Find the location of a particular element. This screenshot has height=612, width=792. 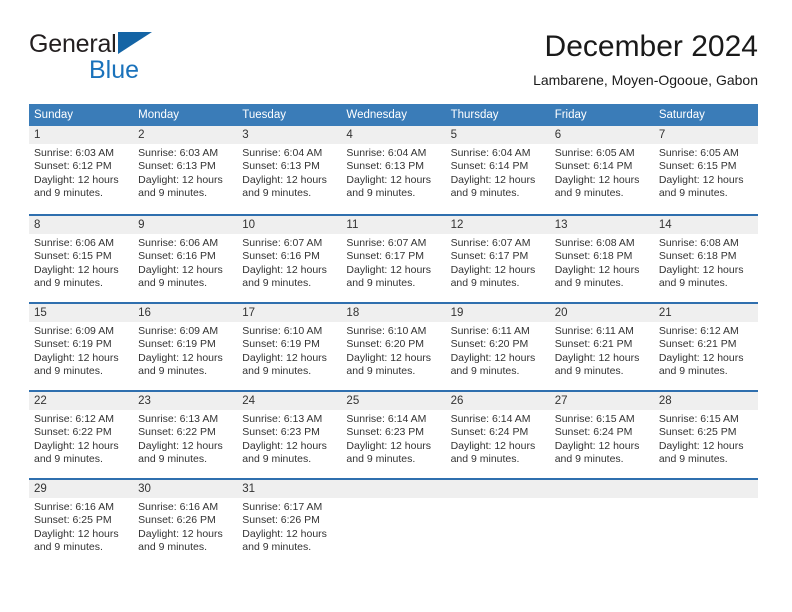

day-number: 13 is located at coordinates (601, 225).